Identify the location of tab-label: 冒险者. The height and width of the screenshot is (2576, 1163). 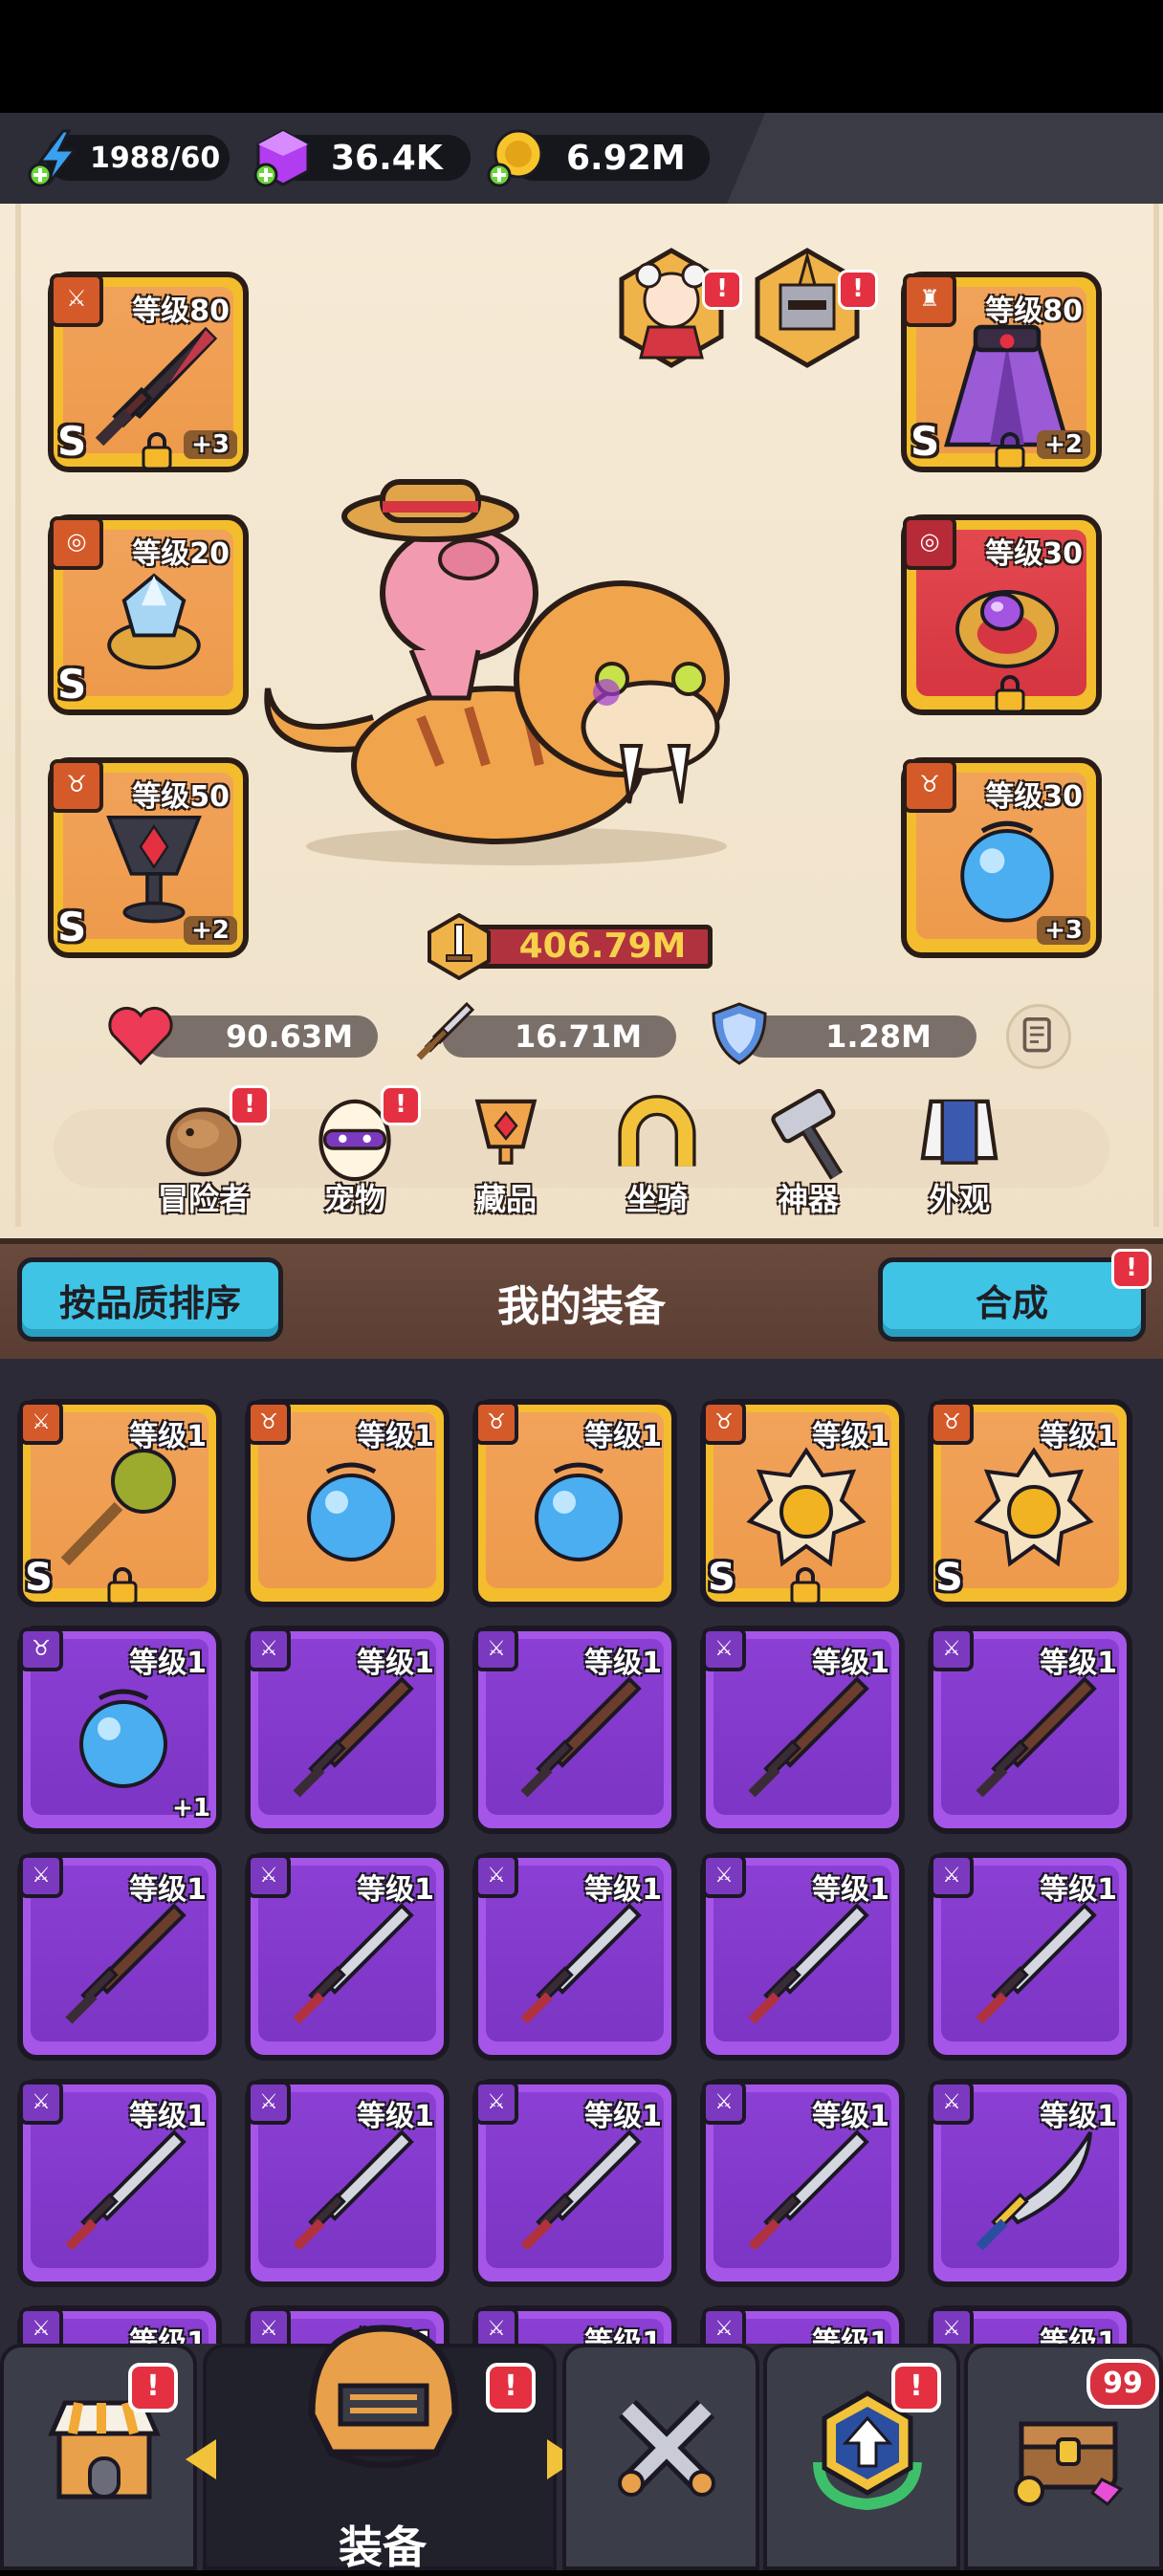
(203, 1199).